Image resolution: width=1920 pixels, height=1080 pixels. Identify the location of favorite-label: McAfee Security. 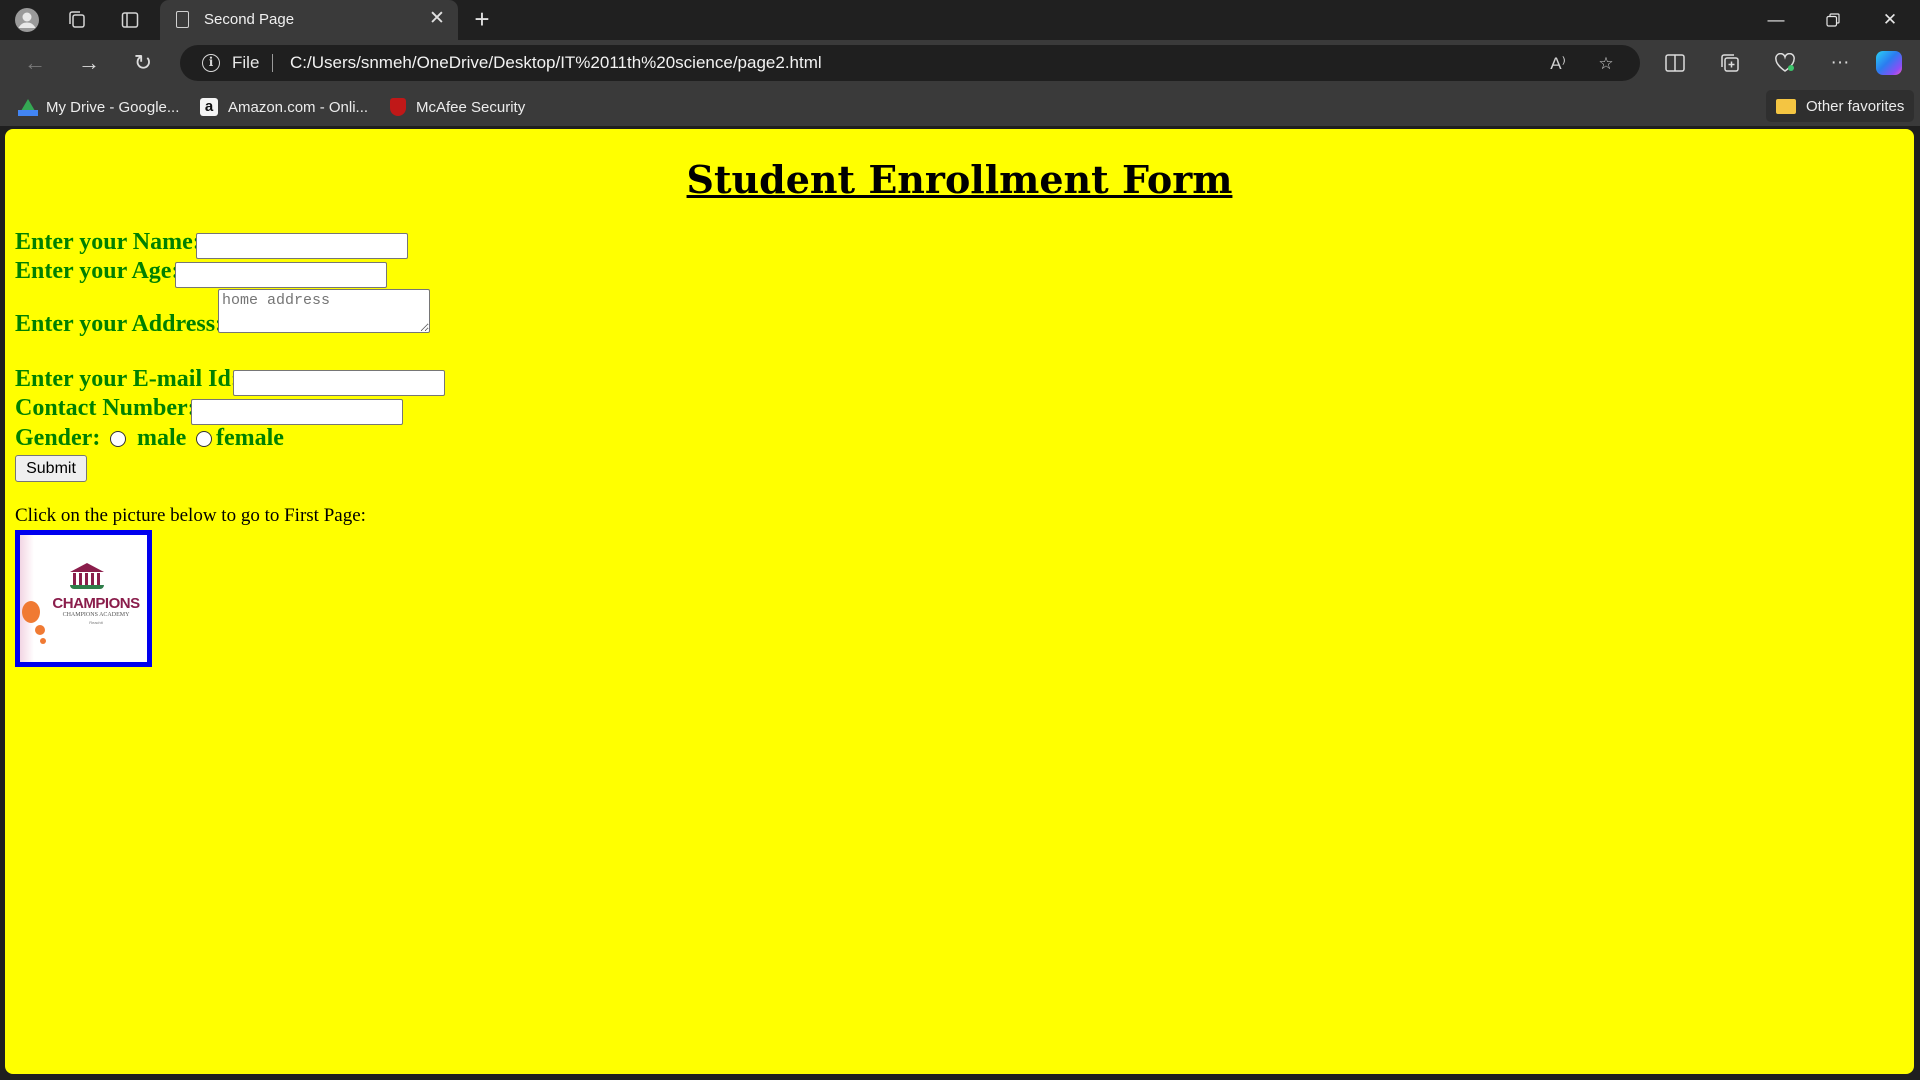
(471, 107).